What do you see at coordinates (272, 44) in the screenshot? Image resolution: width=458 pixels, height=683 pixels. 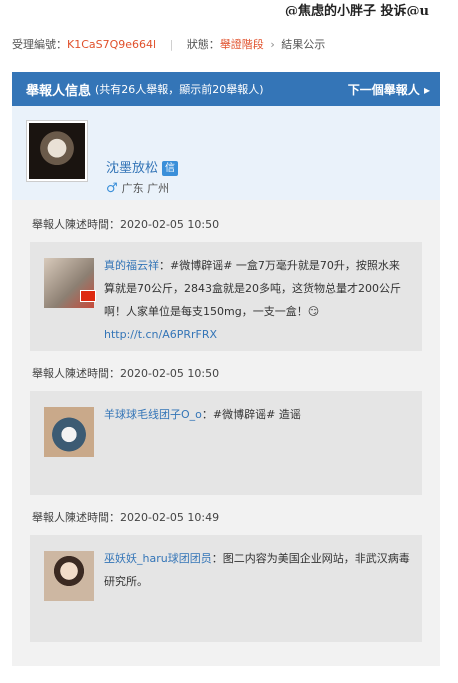 I see `chevron-right-icon: ›` at bounding box center [272, 44].